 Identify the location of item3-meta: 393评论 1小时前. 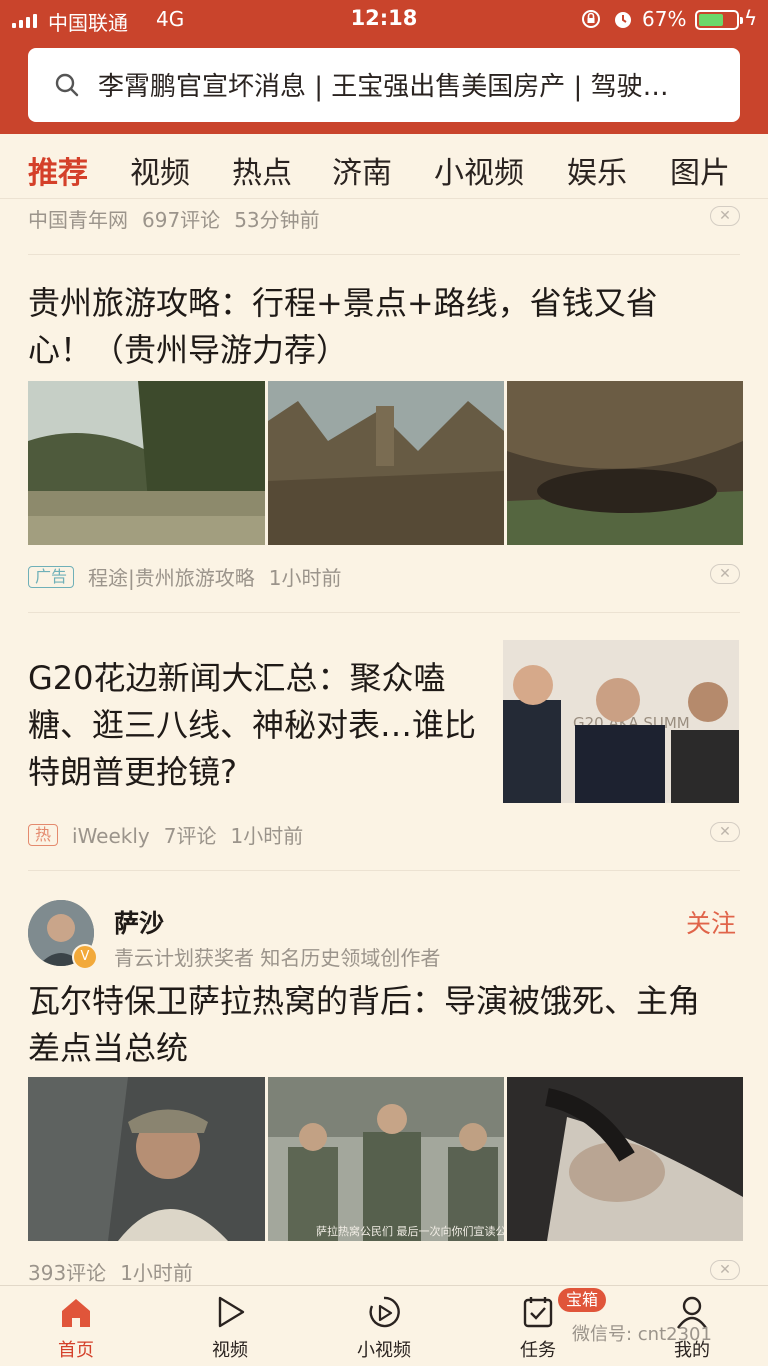
(117, 1271).